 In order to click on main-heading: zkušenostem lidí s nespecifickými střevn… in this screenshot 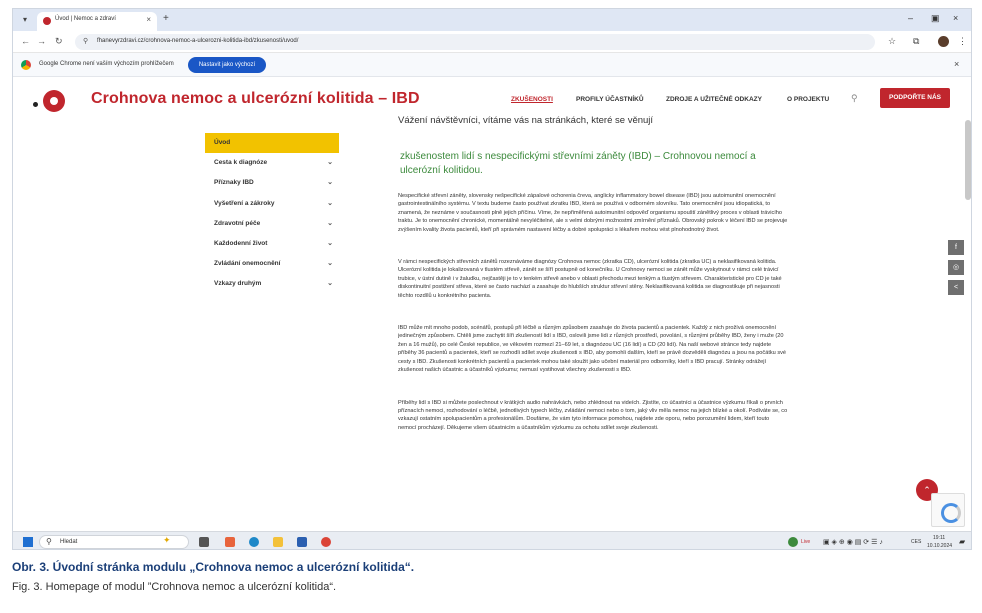, I will do `click(578, 163)`.